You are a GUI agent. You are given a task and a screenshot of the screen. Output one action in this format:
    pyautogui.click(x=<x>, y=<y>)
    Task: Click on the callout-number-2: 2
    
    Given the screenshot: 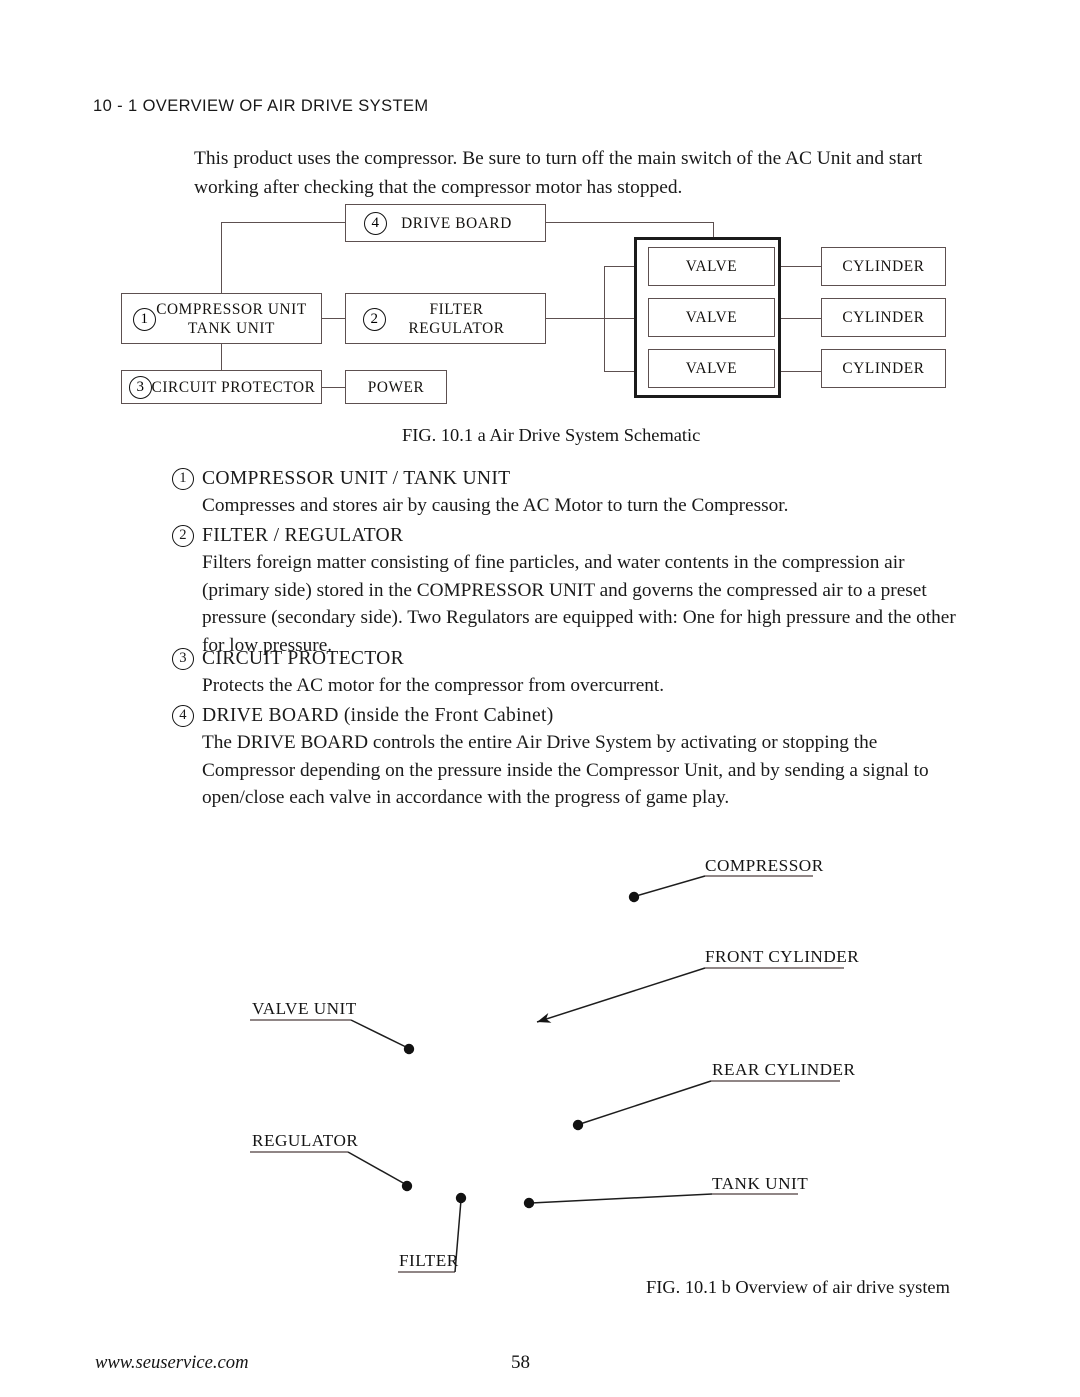 What is the action you would take?
    pyautogui.click(x=374, y=319)
    